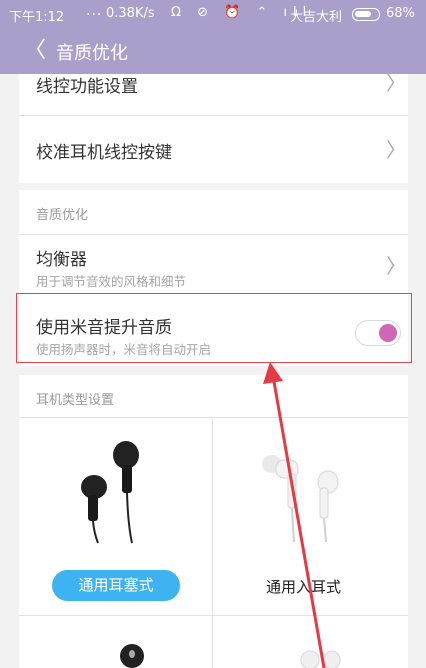 The width and height of the screenshot is (426, 668). What do you see at coordinates (294, 515) in the screenshot?
I see `annotation-arrow` at bounding box center [294, 515].